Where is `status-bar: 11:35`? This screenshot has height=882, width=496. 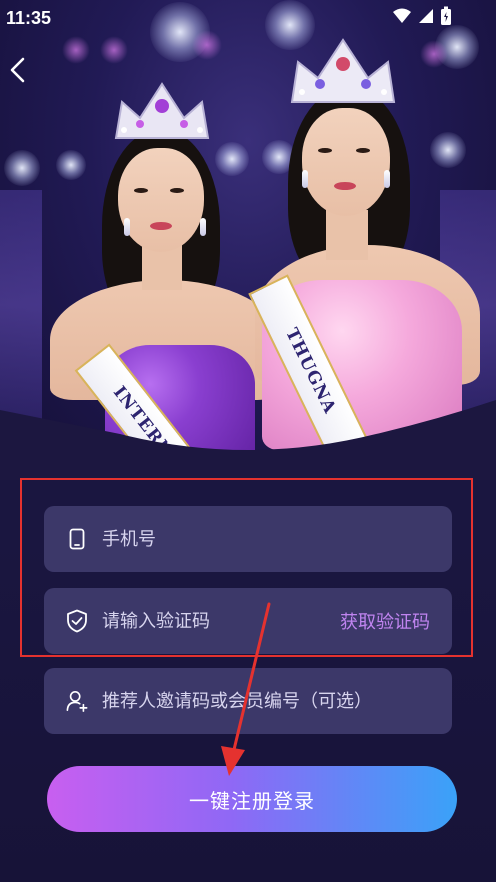 status-bar: 11:35 is located at coordinates (248, 18).